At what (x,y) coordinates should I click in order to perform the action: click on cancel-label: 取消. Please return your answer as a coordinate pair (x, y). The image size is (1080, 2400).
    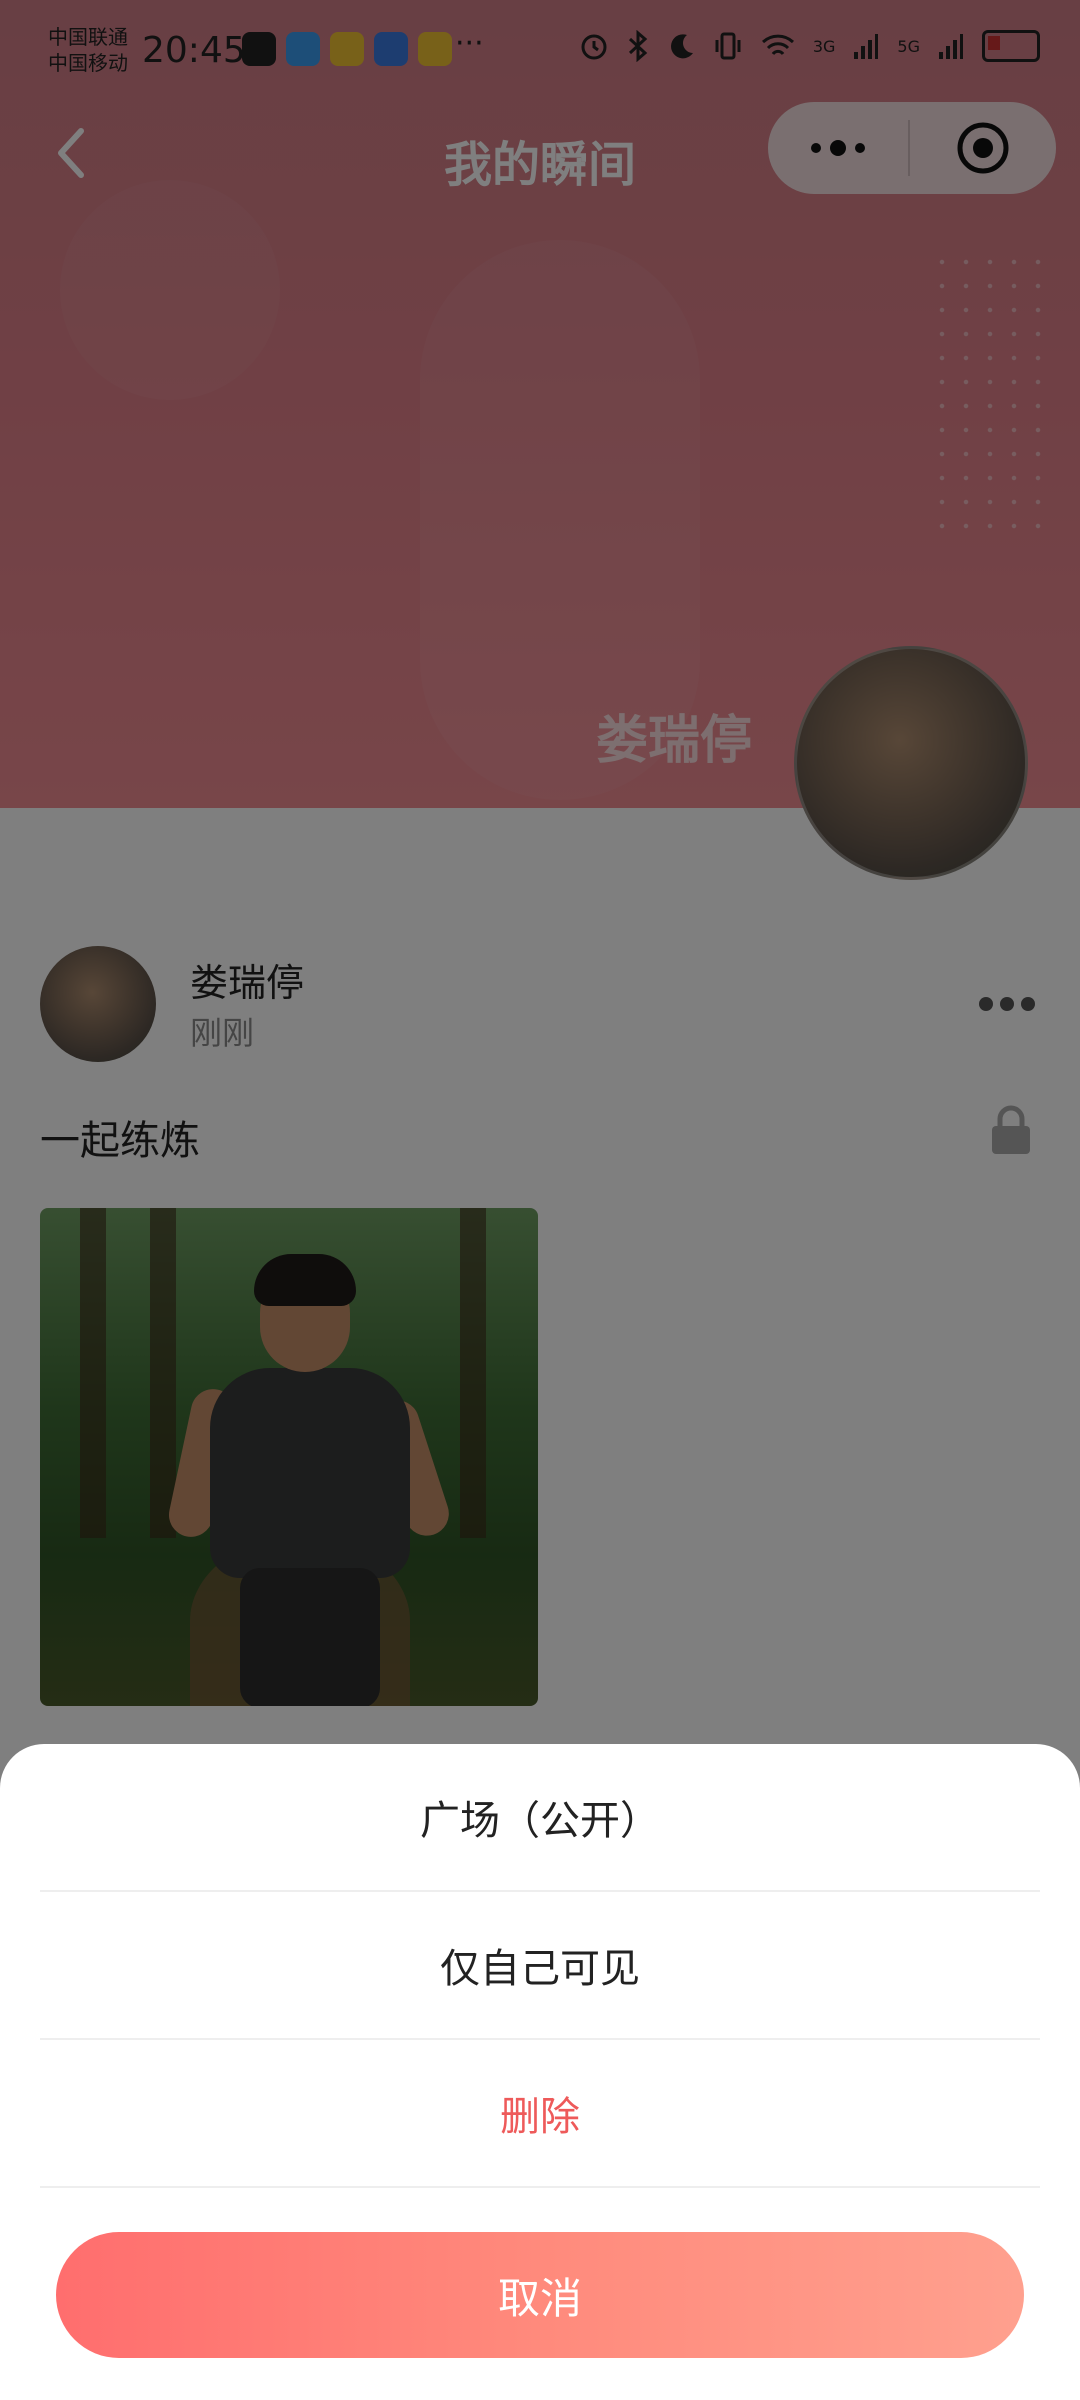
    Looking at the image, I should click on (539, 2298).